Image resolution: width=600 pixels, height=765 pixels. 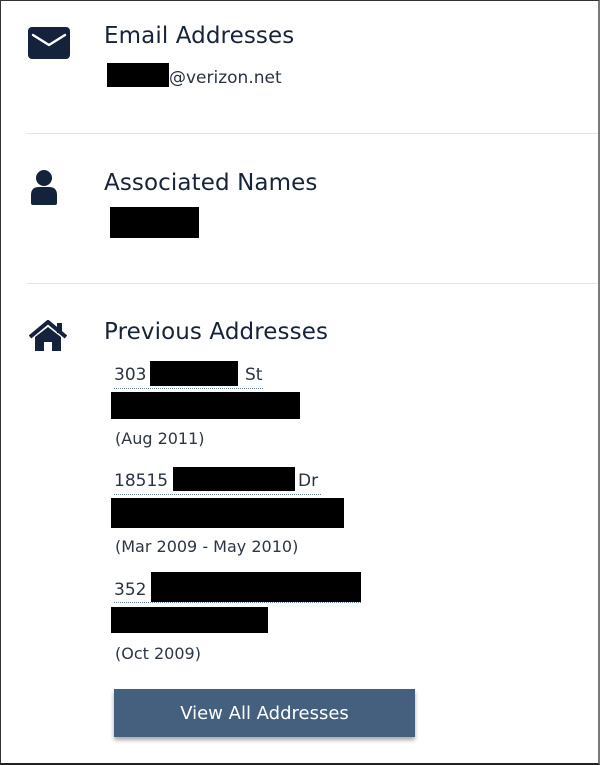 I want to click on address-street-suffix: Dr, so click(x=308, y=481).